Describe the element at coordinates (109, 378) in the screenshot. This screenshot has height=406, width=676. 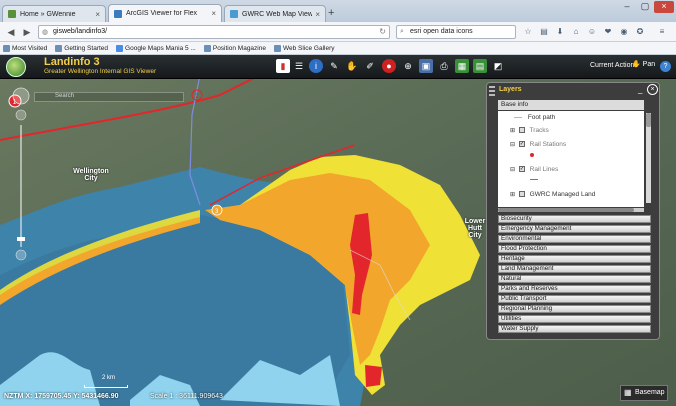
I see `scale-bar-label: 2 km` at that location.